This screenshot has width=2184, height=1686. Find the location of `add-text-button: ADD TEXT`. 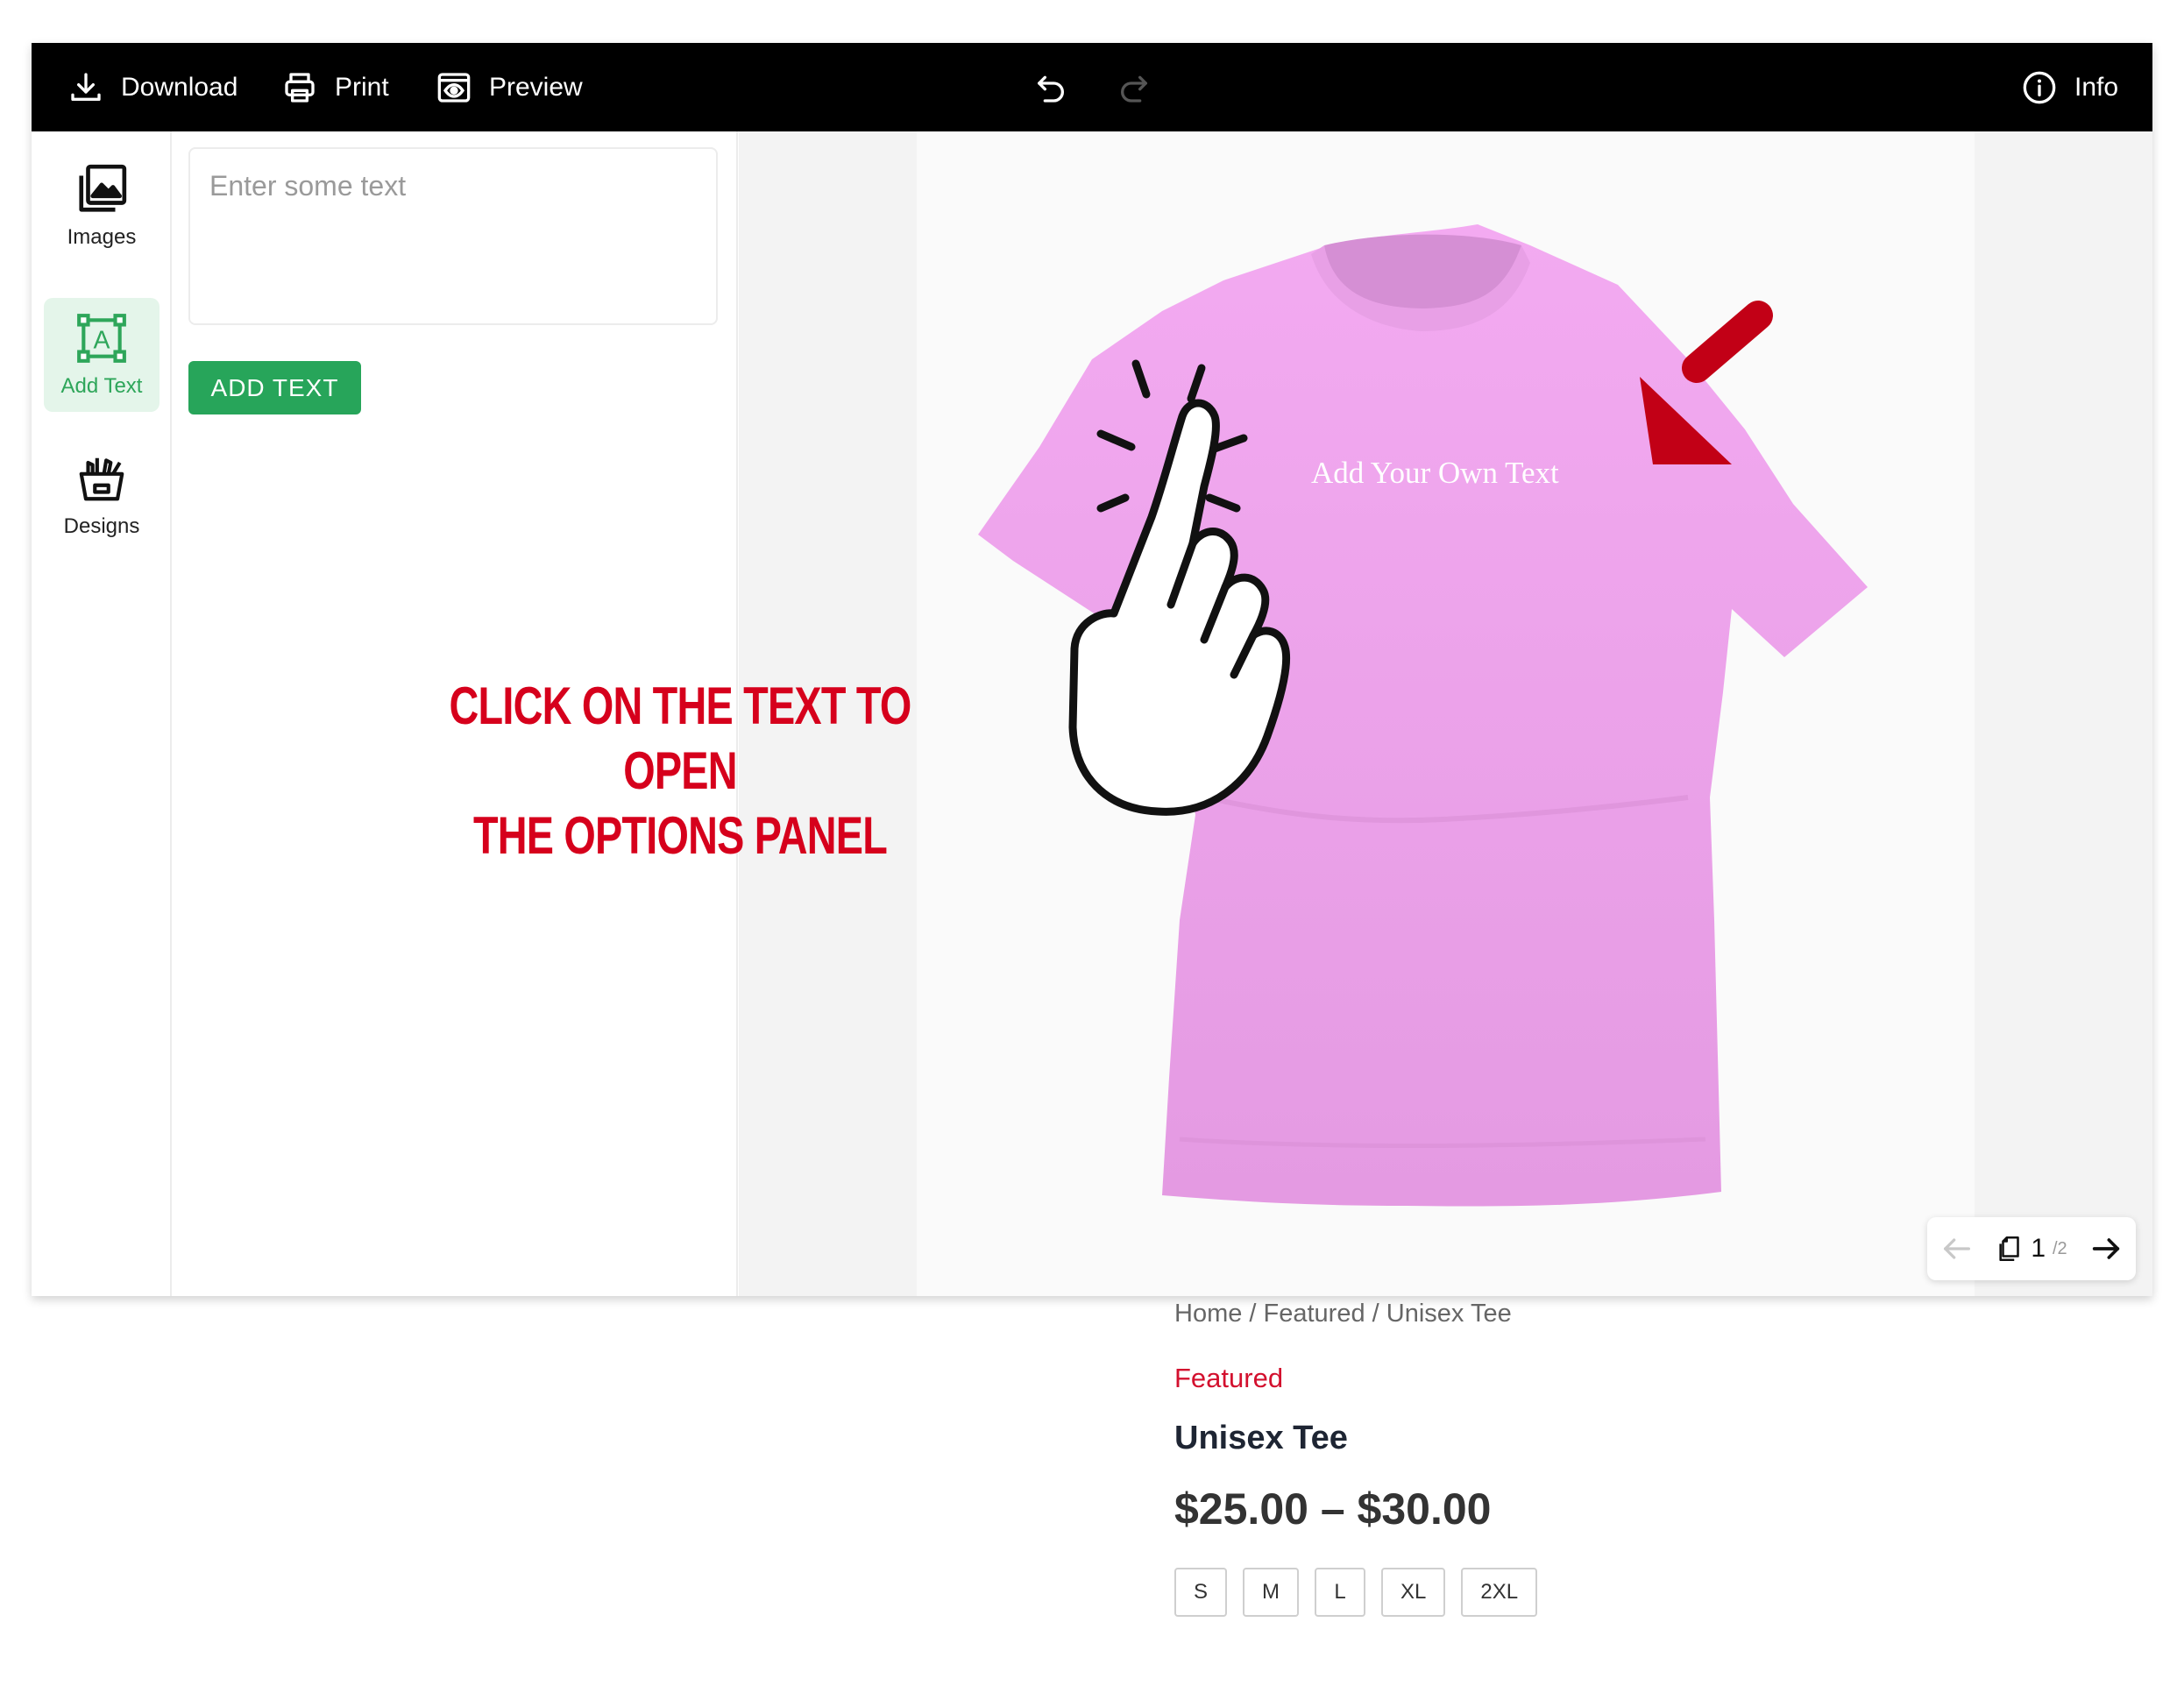

add-text-button: ADD TEXT is located at coordinates (274, 387).